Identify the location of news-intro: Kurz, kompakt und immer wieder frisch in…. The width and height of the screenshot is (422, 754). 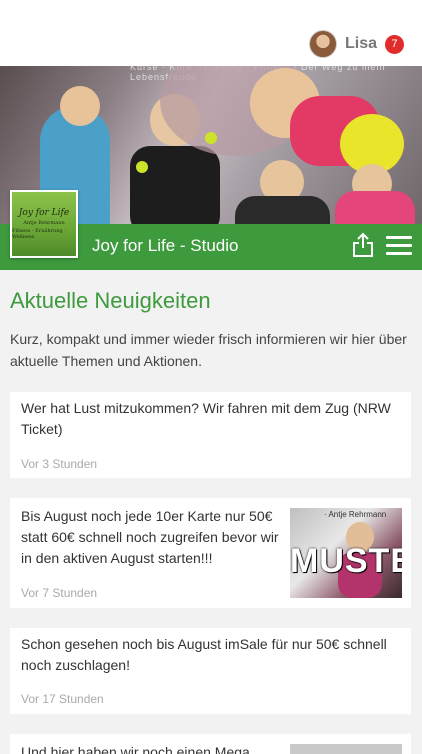
(208, 350).